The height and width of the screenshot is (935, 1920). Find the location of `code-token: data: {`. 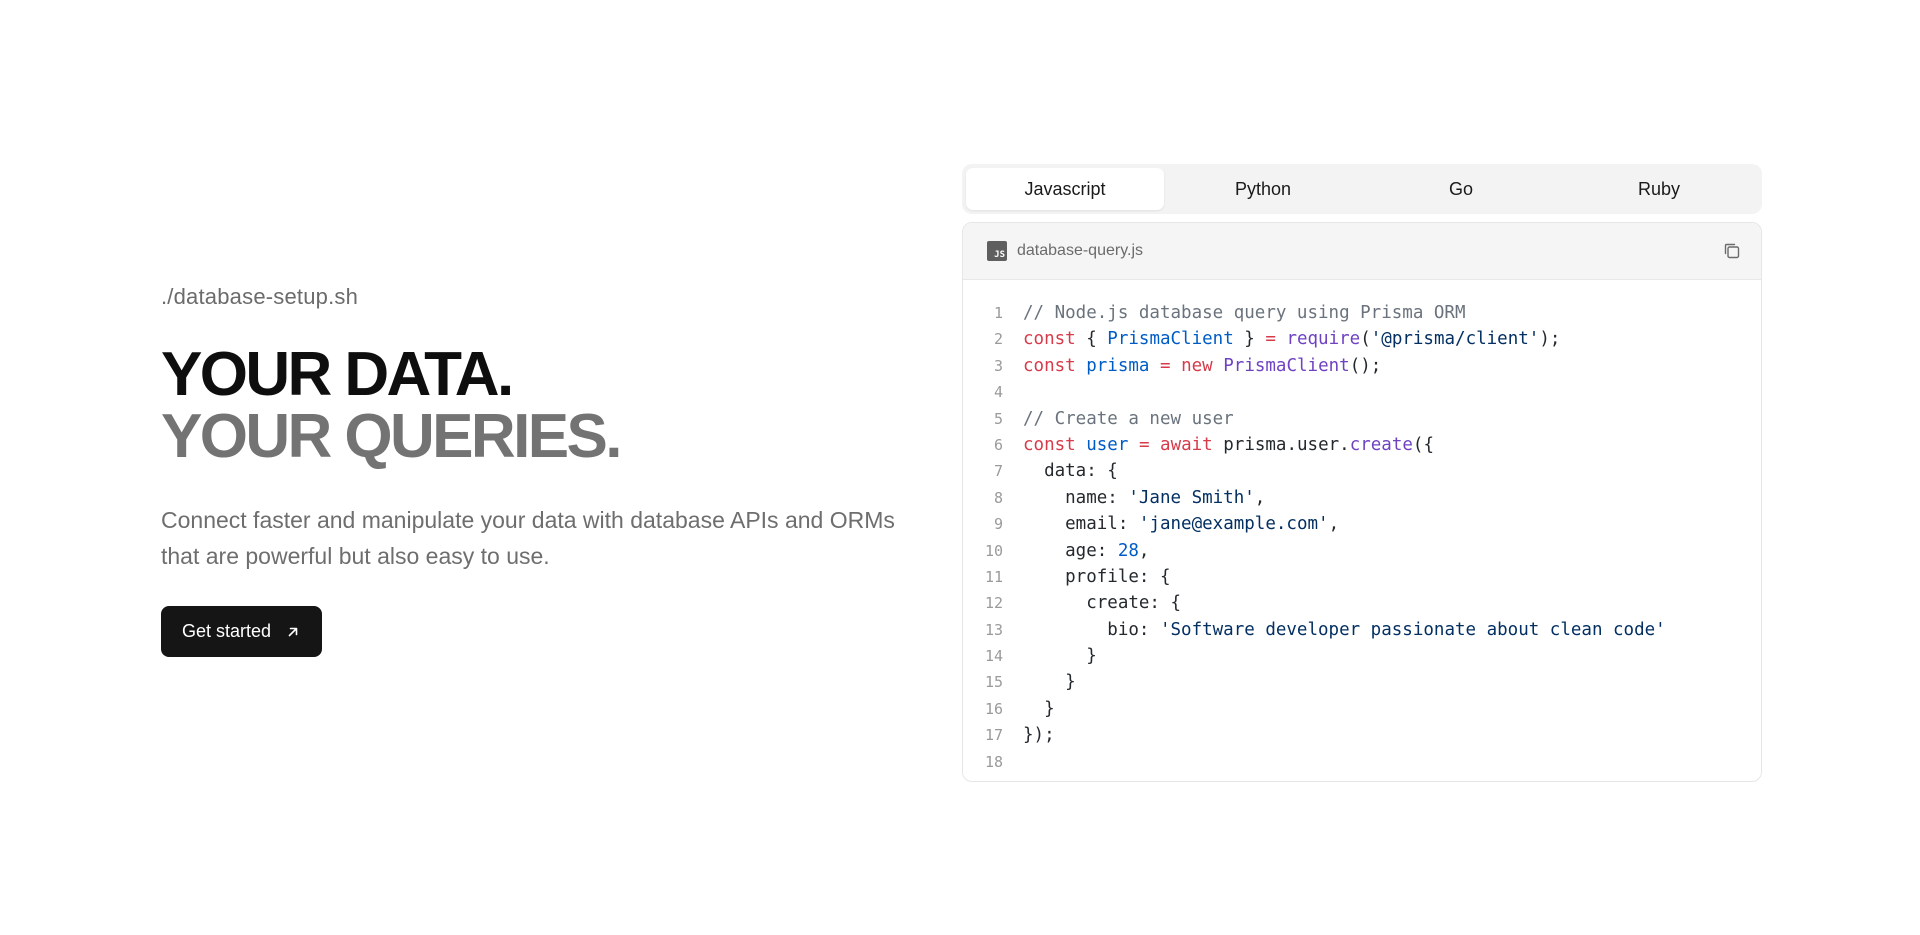

code-token: data: { is located at coordinates (1070, 471).